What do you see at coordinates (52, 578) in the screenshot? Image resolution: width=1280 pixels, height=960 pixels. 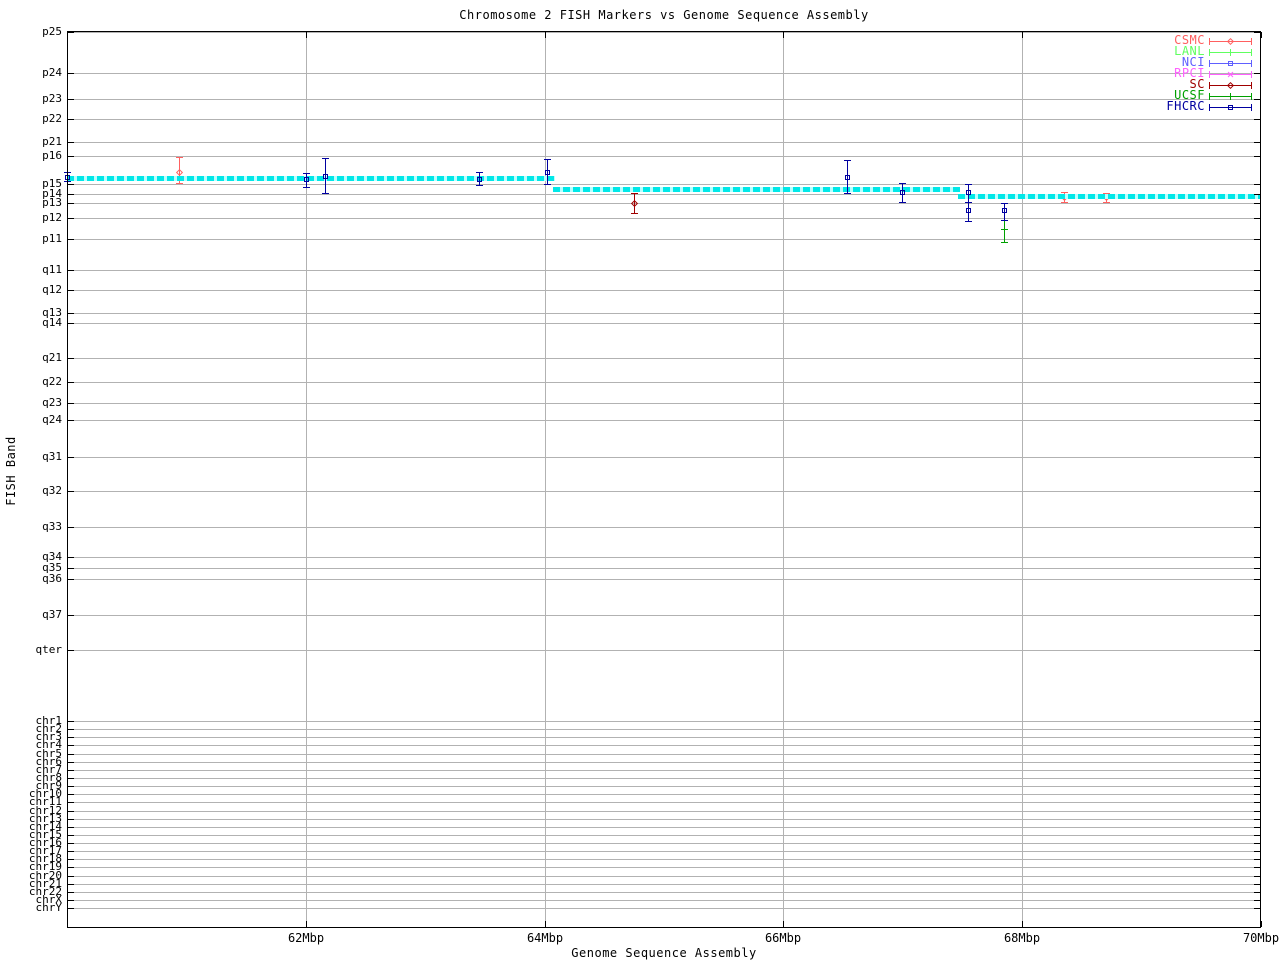 I see `ytick-label-q36: q36` at bounding box center [52, 578].